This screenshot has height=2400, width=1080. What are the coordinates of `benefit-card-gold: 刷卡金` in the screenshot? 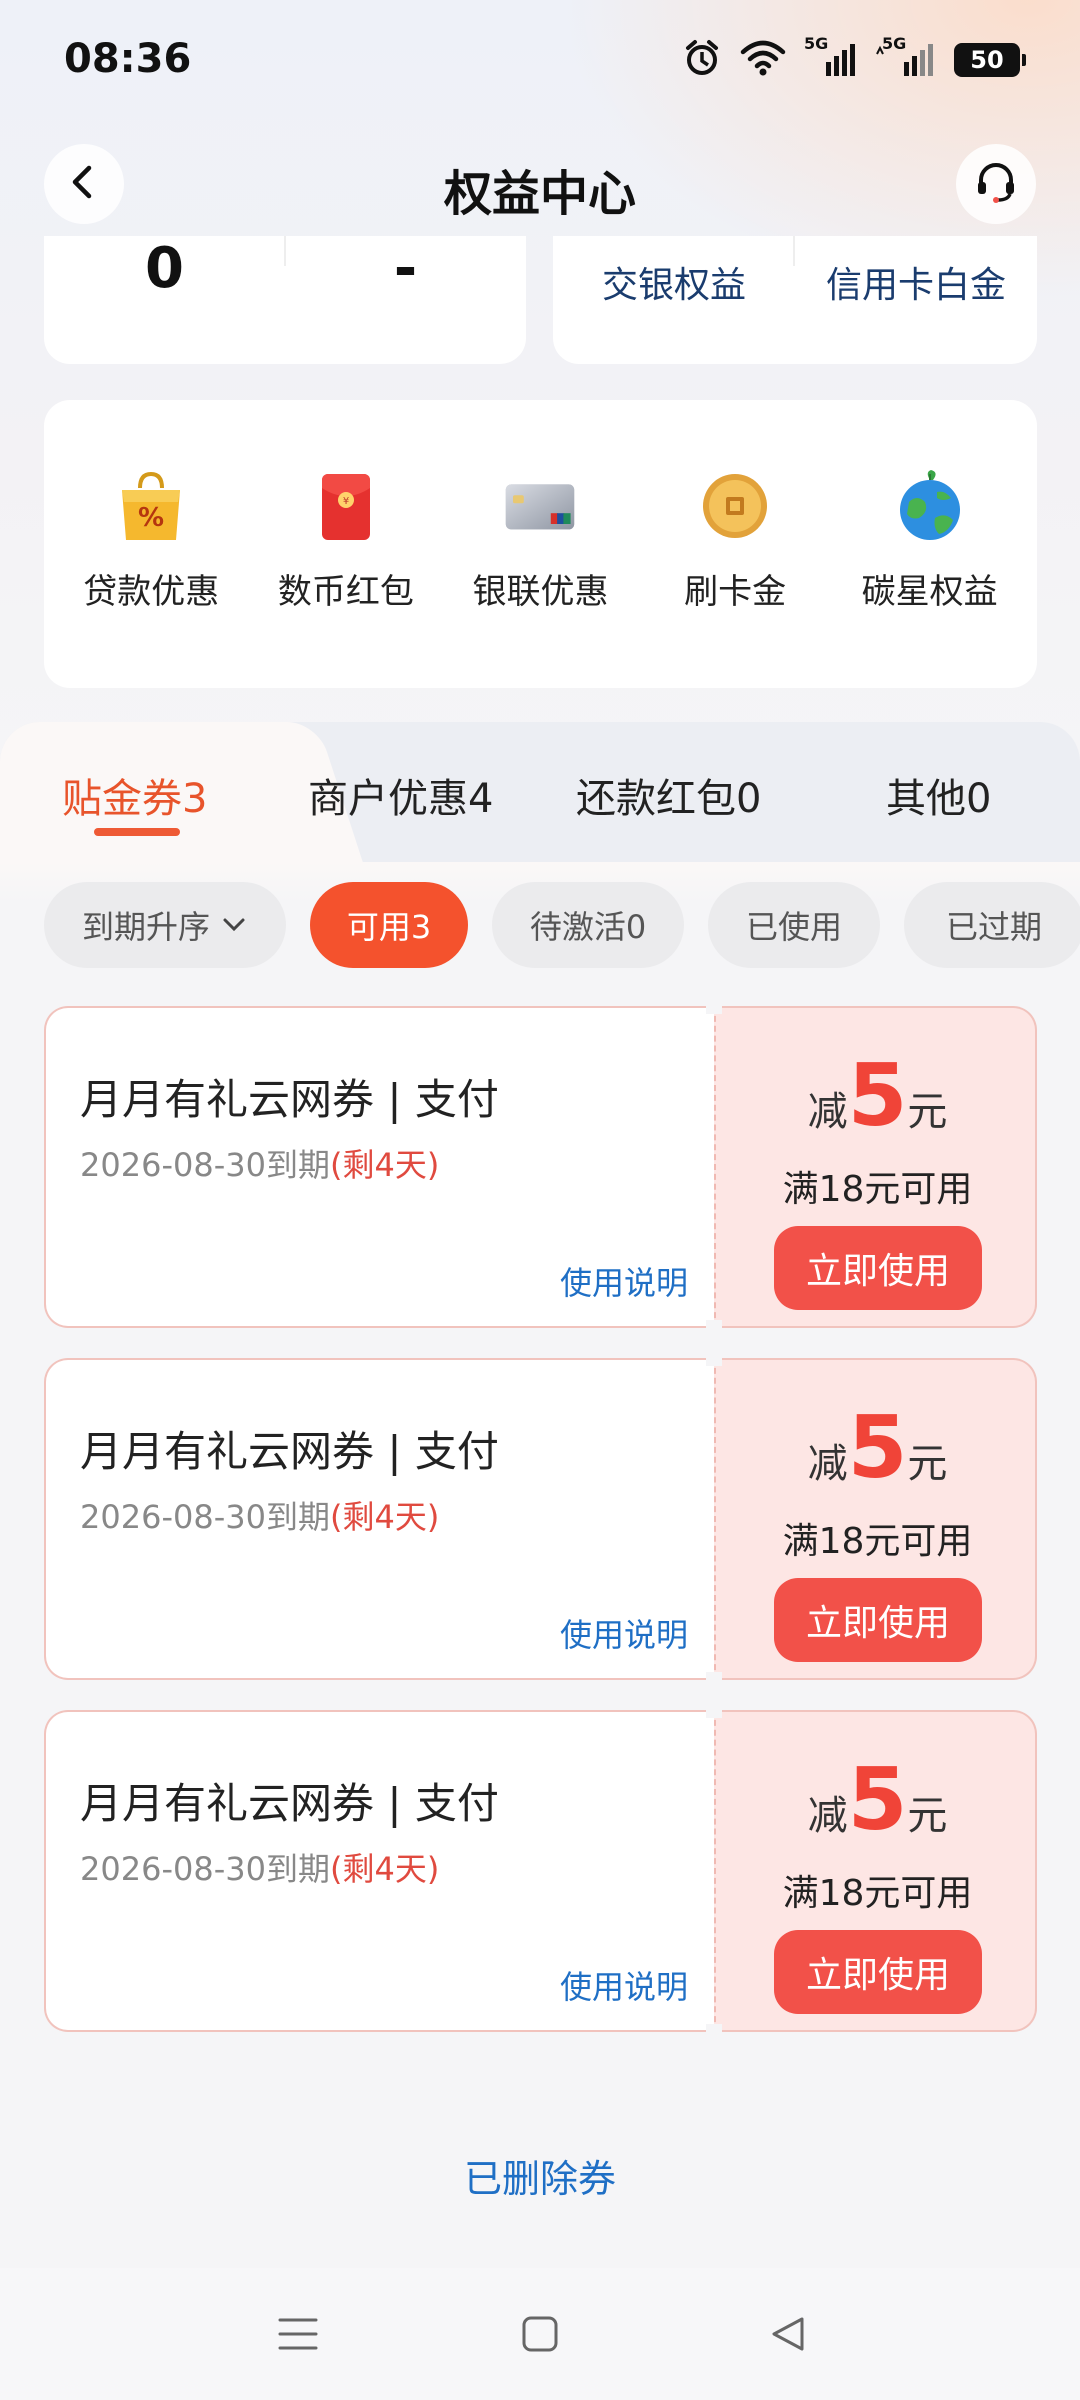 It's located at (735, 544).